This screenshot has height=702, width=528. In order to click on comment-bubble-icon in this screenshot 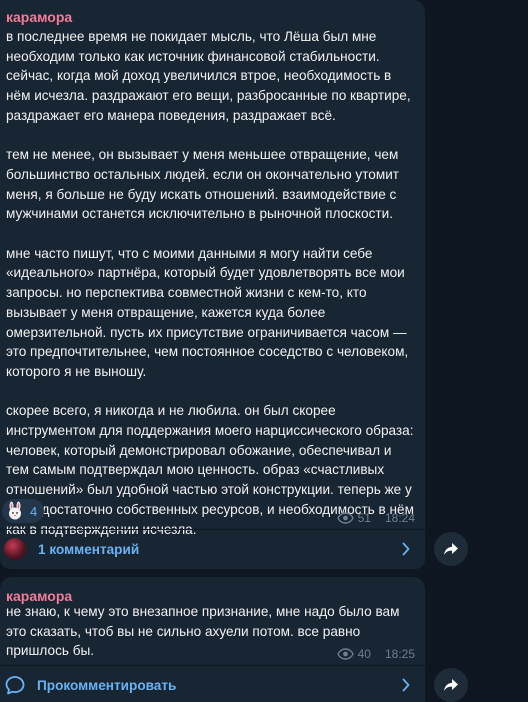, I will do `click(15, 685)`.